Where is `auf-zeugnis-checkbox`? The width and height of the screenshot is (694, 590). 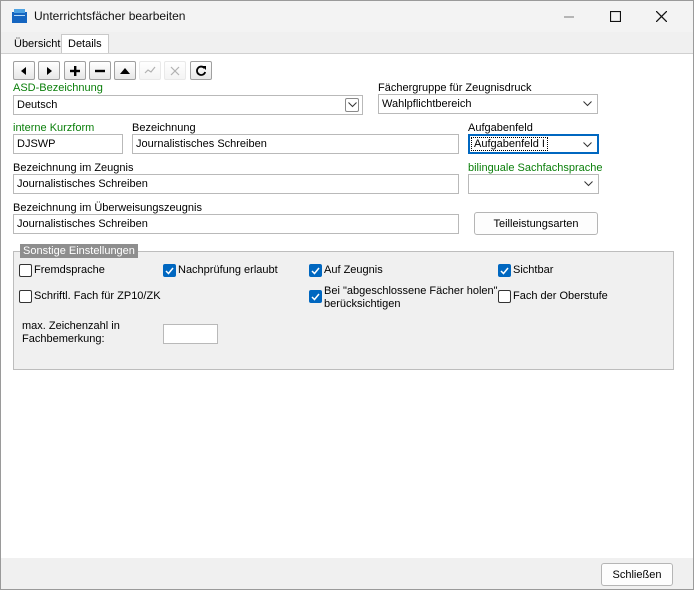 auf-zeugnis-checkbox is located at coordinates (315, 270).